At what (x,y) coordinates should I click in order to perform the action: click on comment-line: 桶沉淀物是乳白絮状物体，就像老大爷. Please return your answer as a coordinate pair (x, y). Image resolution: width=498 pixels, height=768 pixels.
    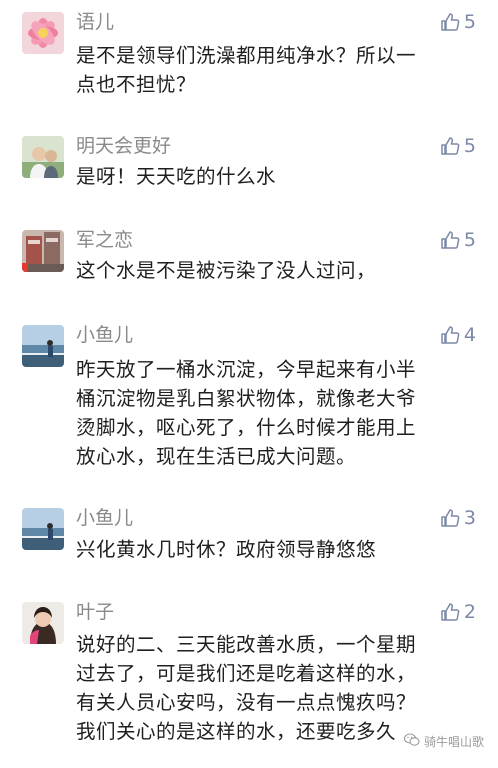
    Looking at the image, I should click on (246, 398).